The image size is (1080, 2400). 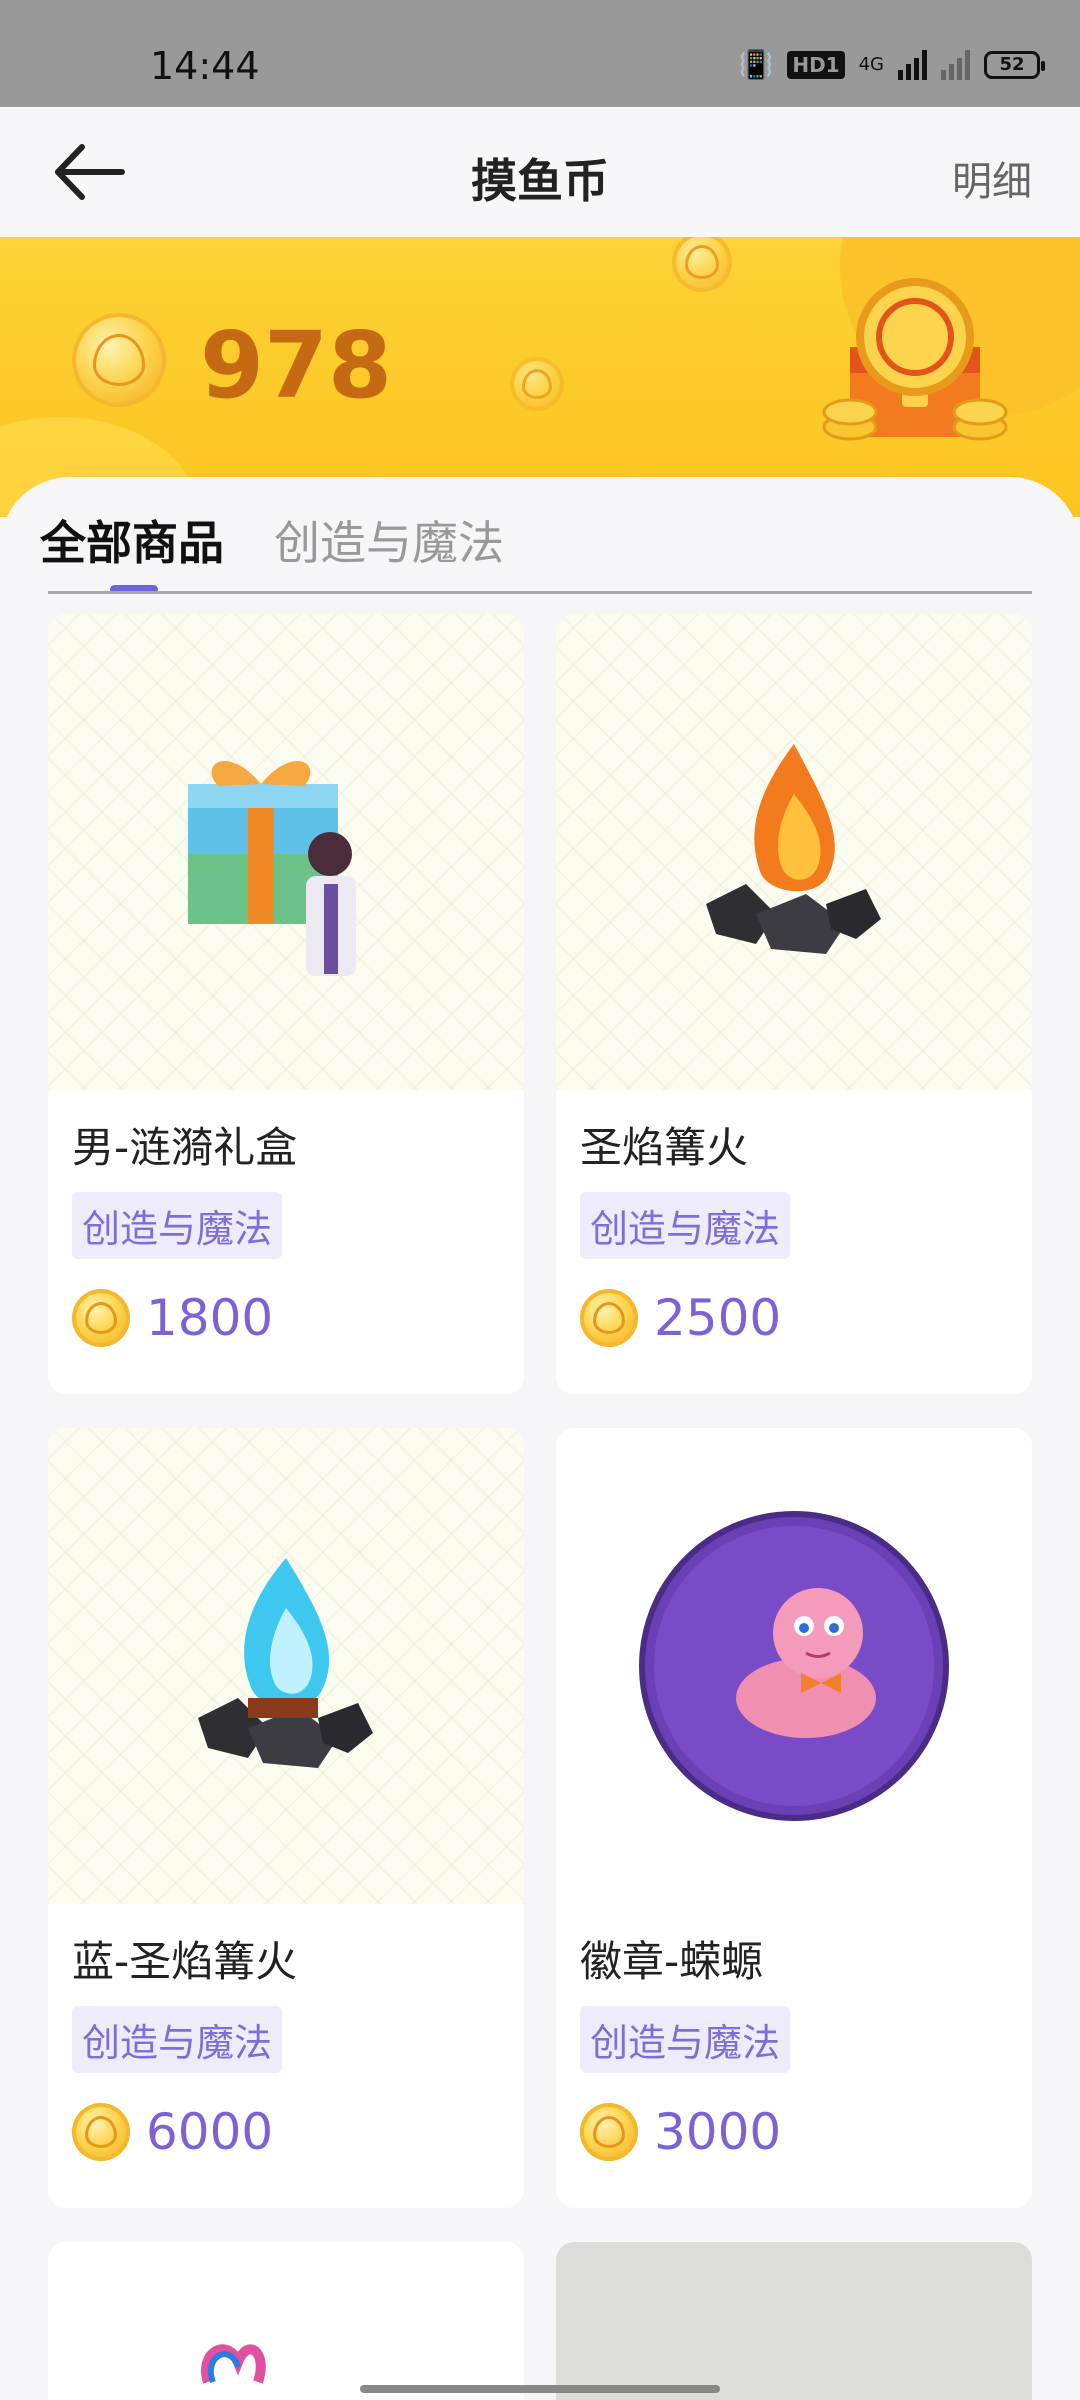 I want to click on signal-secondary-icon, so click(x=955, y=64).